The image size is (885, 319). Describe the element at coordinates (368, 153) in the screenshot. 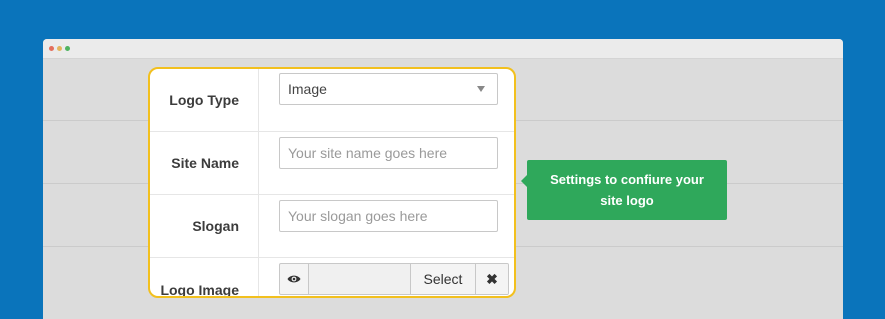

I see `site-name-placeholder: Your site name goes here` at that location.